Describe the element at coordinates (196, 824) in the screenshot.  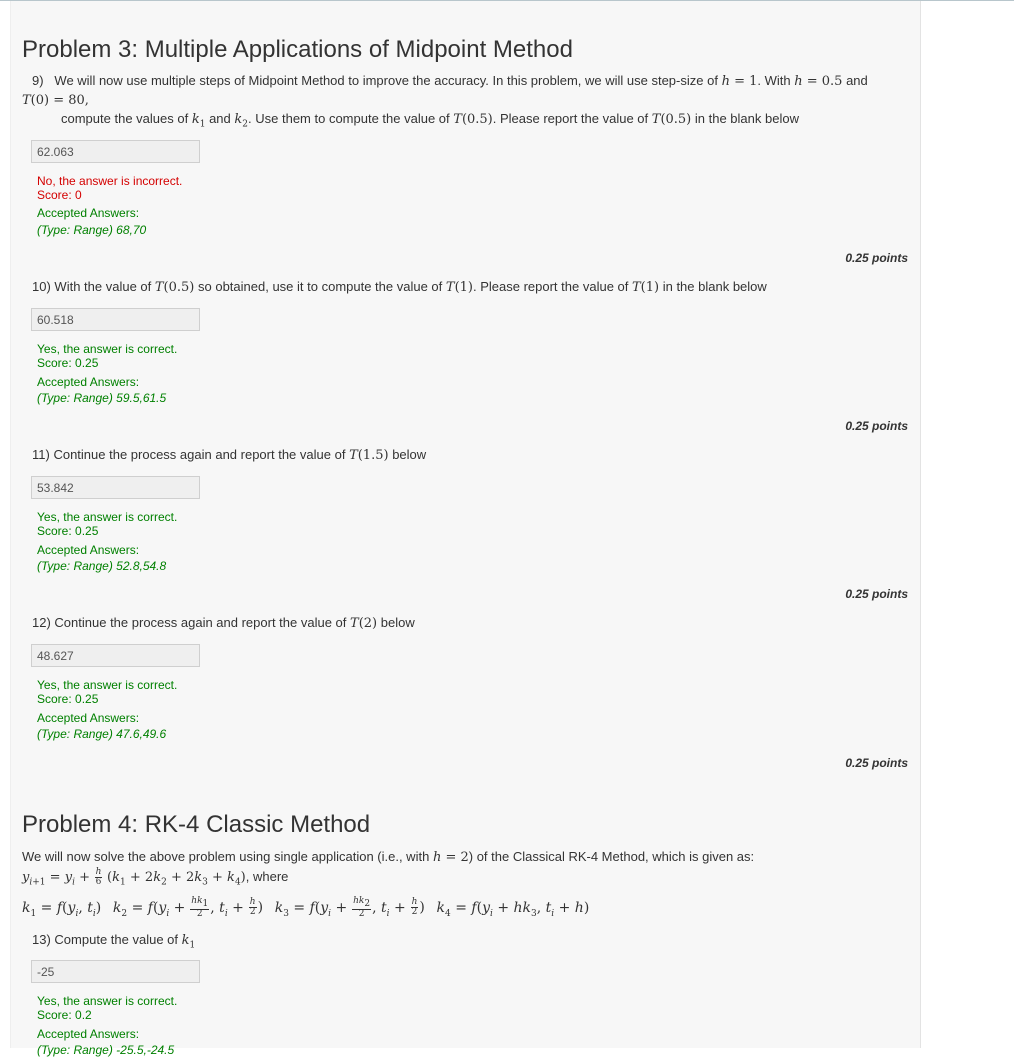
I see `problem-4-title: Problem 4: RK-4 Classic Method` at that location.